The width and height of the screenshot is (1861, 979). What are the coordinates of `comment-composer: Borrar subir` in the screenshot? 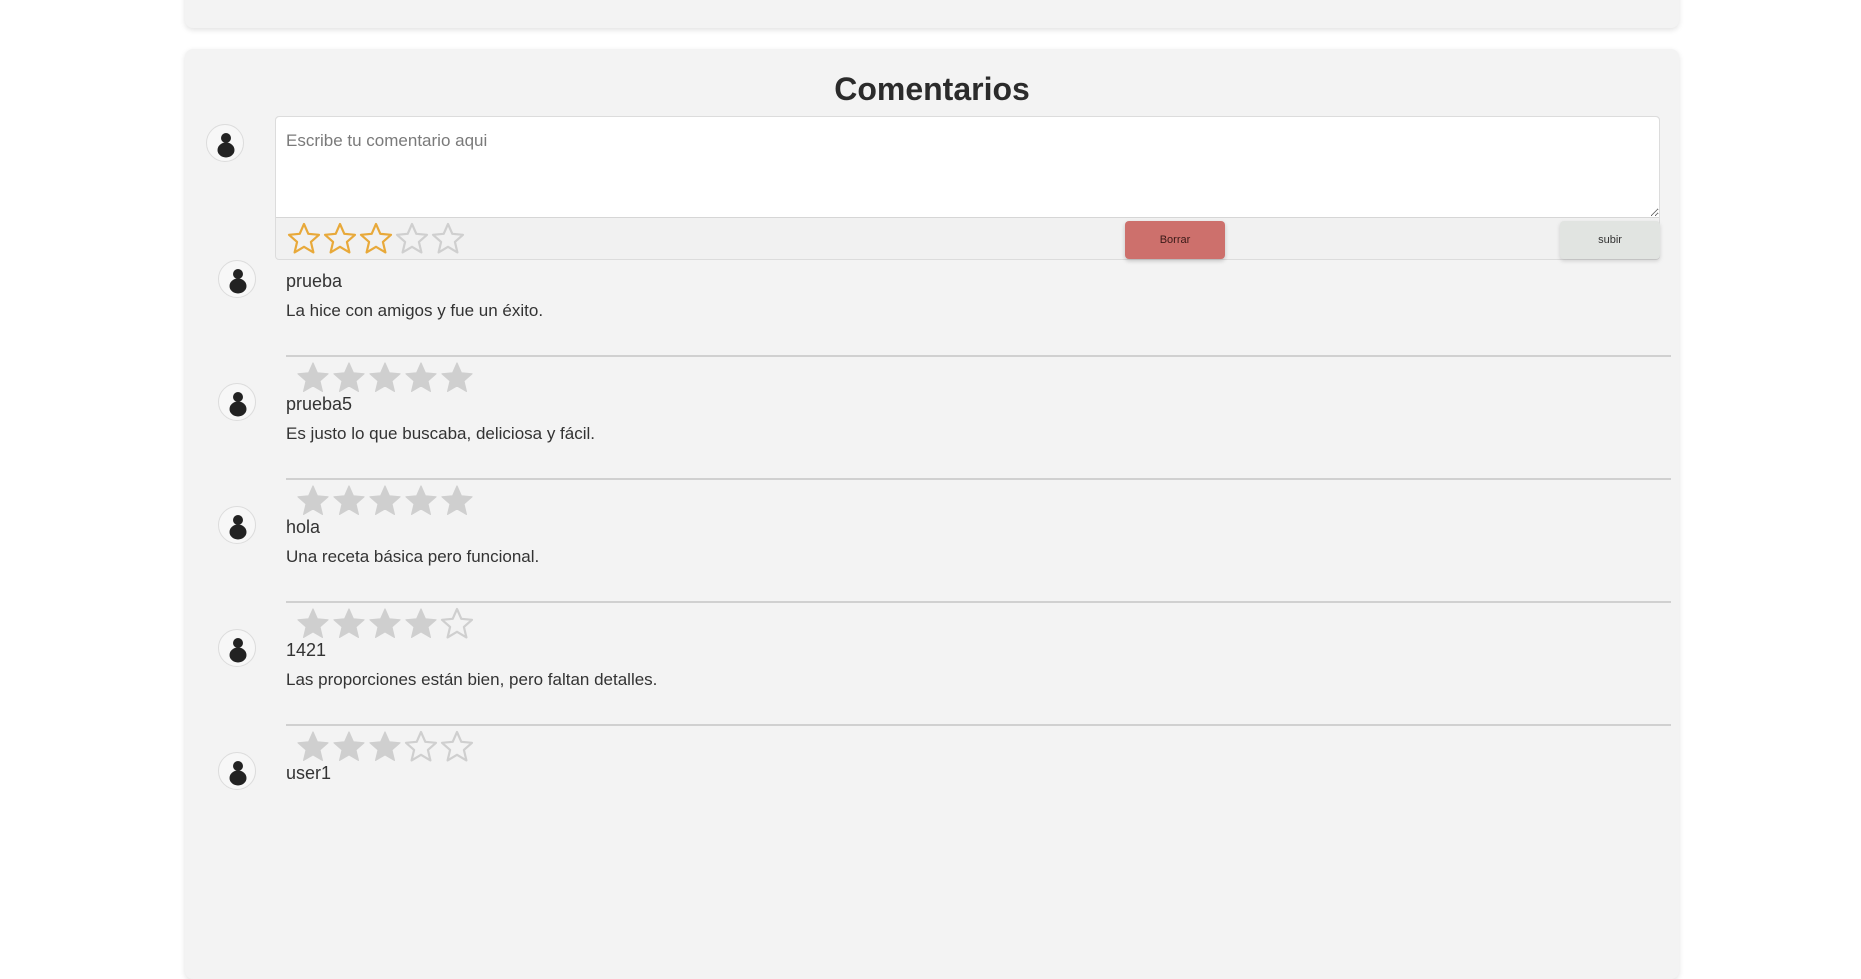 It's located at (967, 188).